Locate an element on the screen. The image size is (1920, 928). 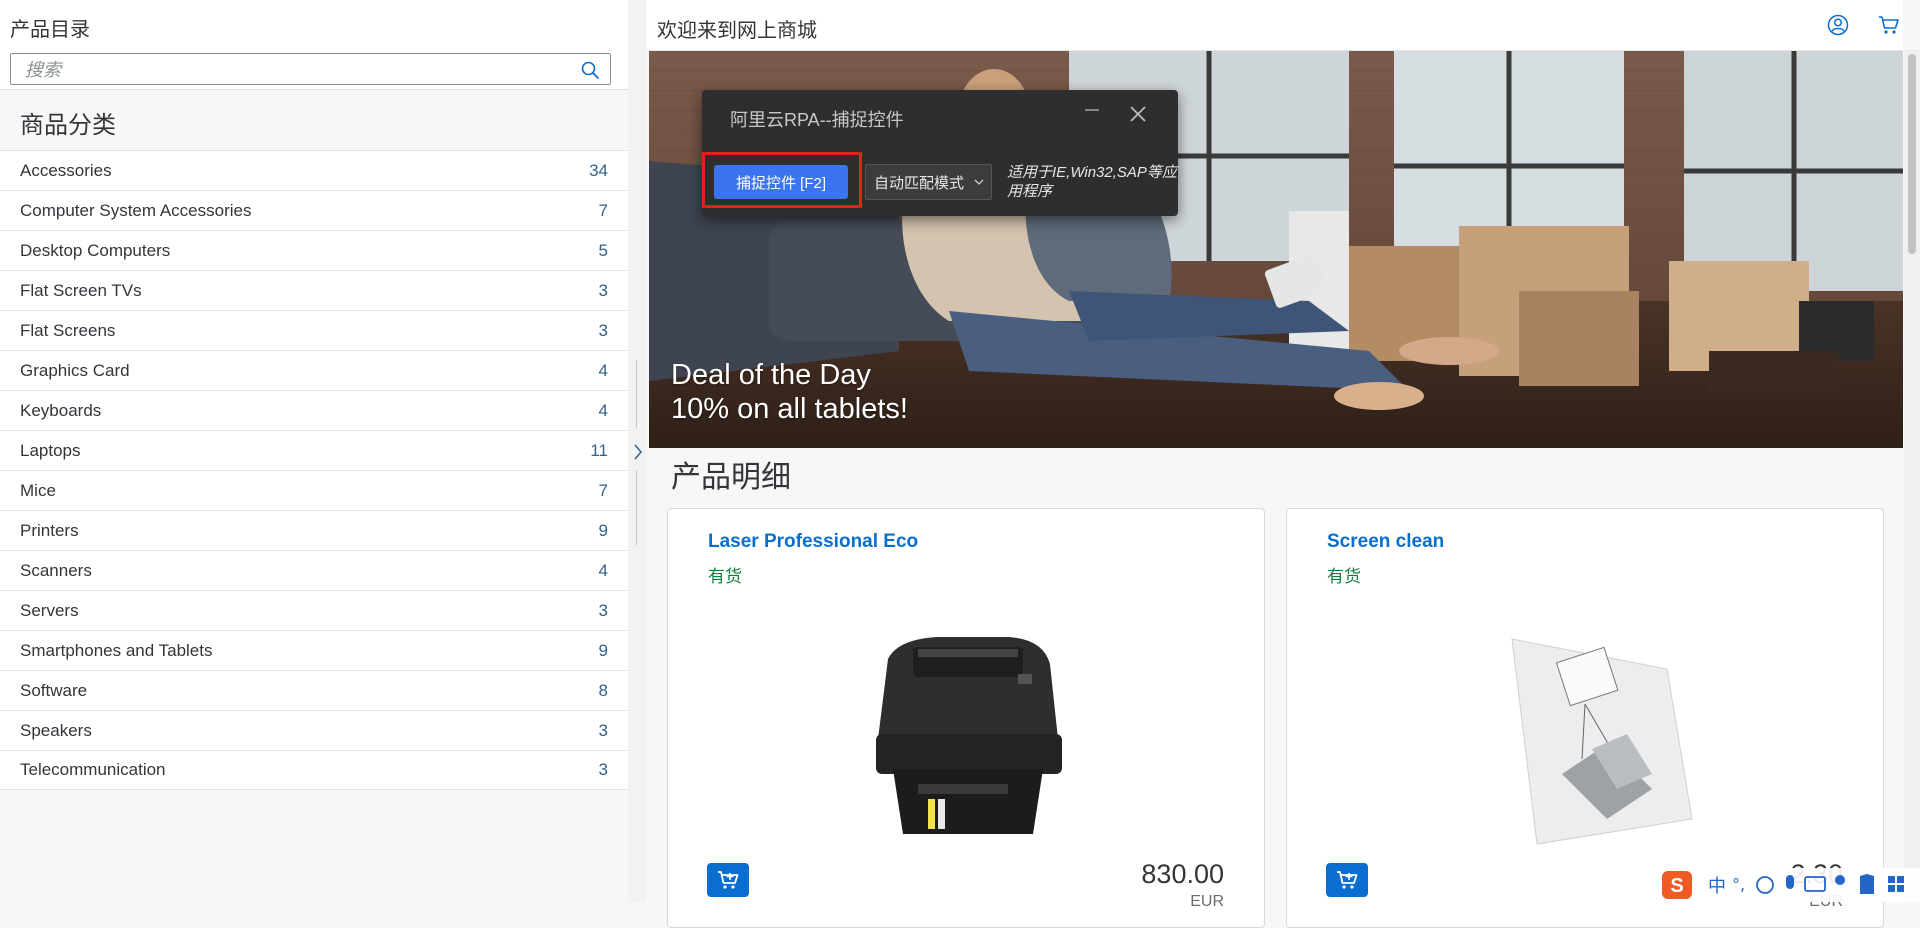
welcome-title: 欢迎来到网上商城 is located at coordinates (737, 31).